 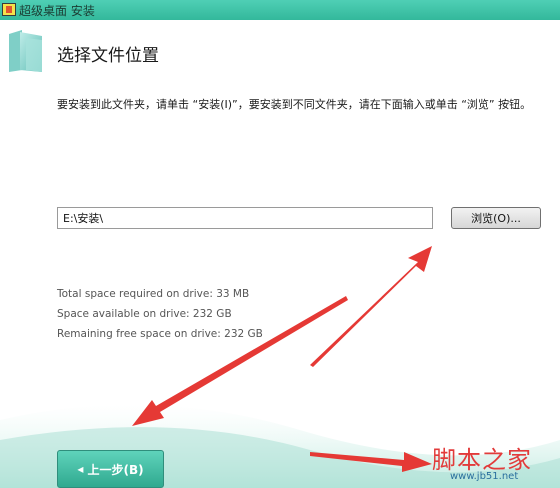 I want to click on watermark-logo-text: 脚本之家, so click(x=482, y=460).